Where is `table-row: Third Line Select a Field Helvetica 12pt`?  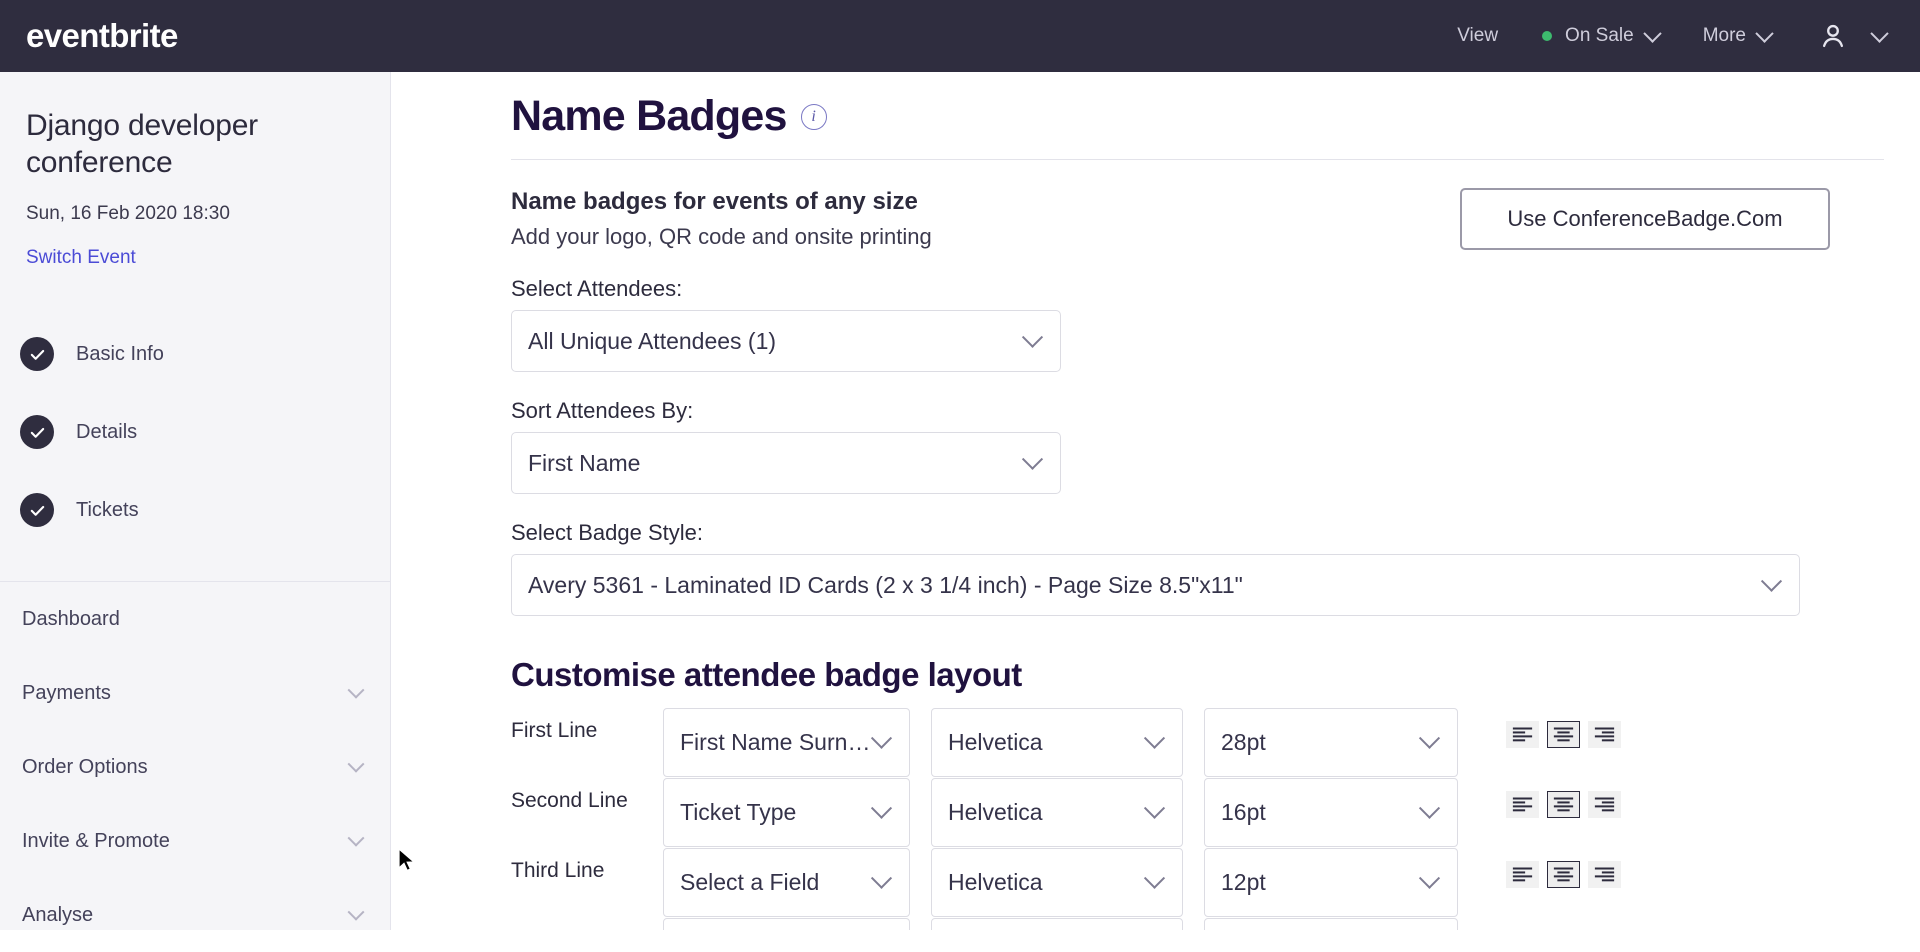 table-row: Third Line Select a Field Helvetica 12pt is located at coordinates (1215, 883).